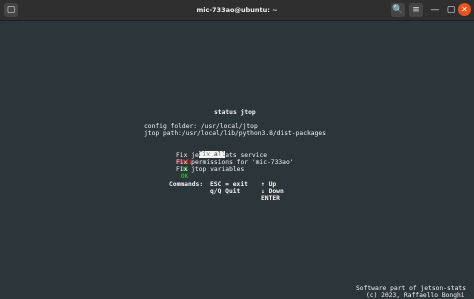 The image size is (474, 299). What do you see at coordinates (411, 288) in the screenshot?
I see `footer-credit: Software part of jetson-stats` at bounding box center [411, 288].